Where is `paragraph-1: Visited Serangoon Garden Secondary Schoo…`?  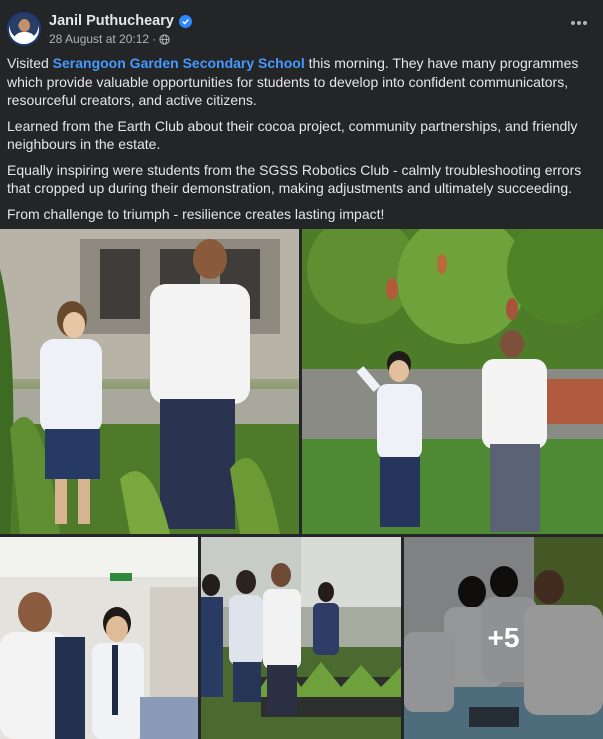 paragraph-1: Visited Serangoon Garden Secondary Schoo… is located at coordinates (302, 82).